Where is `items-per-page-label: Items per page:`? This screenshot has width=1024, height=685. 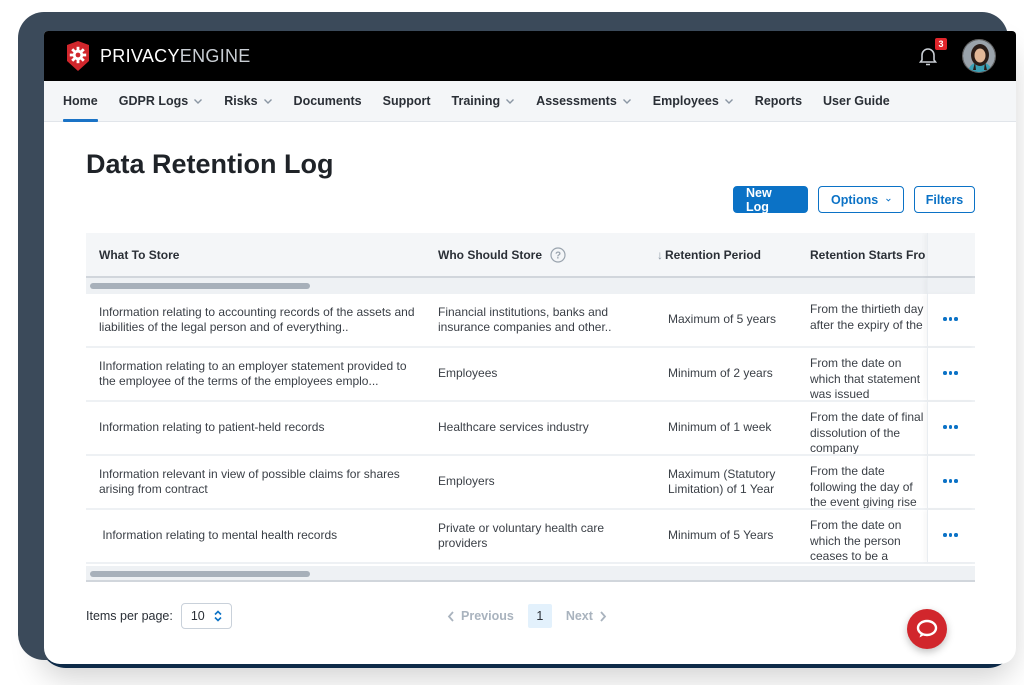
items-per-page-label: Items per page: is located at coordinates (129, 616).